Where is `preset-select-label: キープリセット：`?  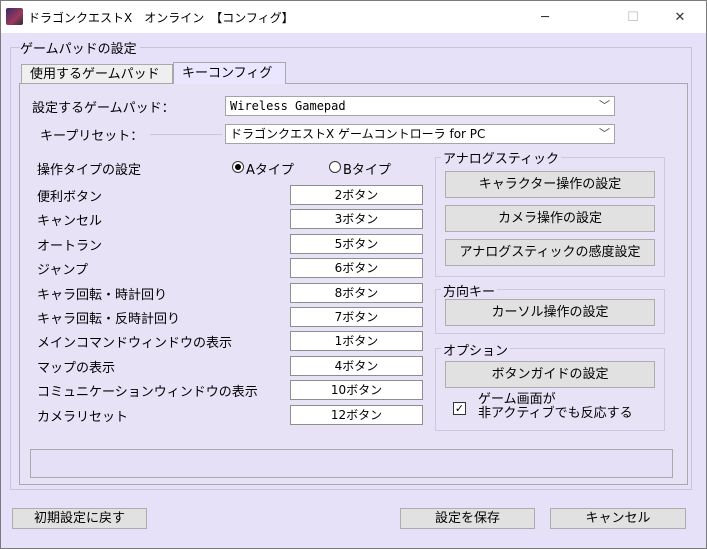
preset-select-label: キープリセット： is located at coordinates (92, 136).